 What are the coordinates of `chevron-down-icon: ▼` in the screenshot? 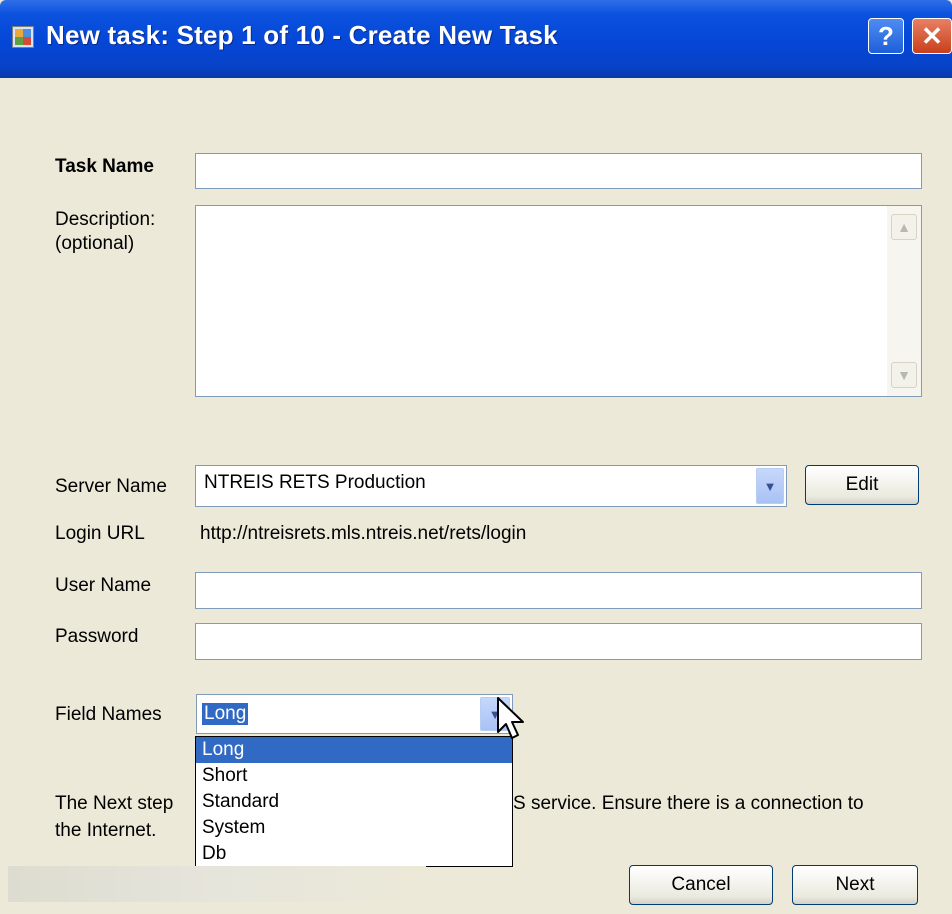 It's located at (770, 486).